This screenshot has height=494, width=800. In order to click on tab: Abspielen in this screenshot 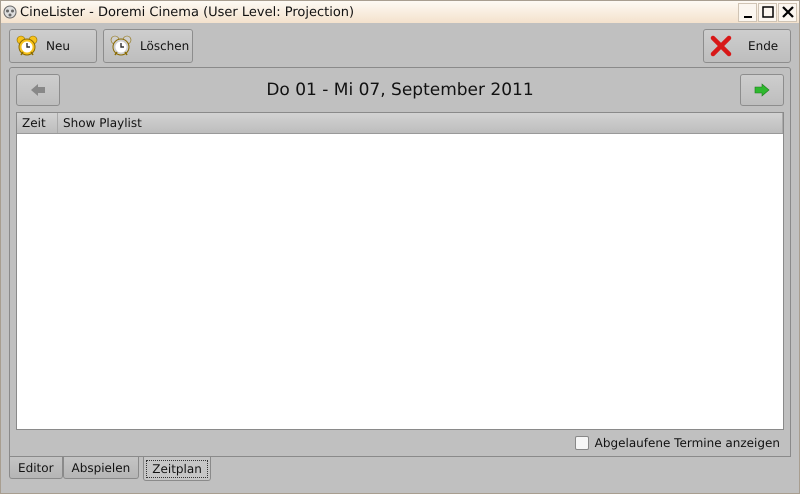, I will do `click(101, 468)`.